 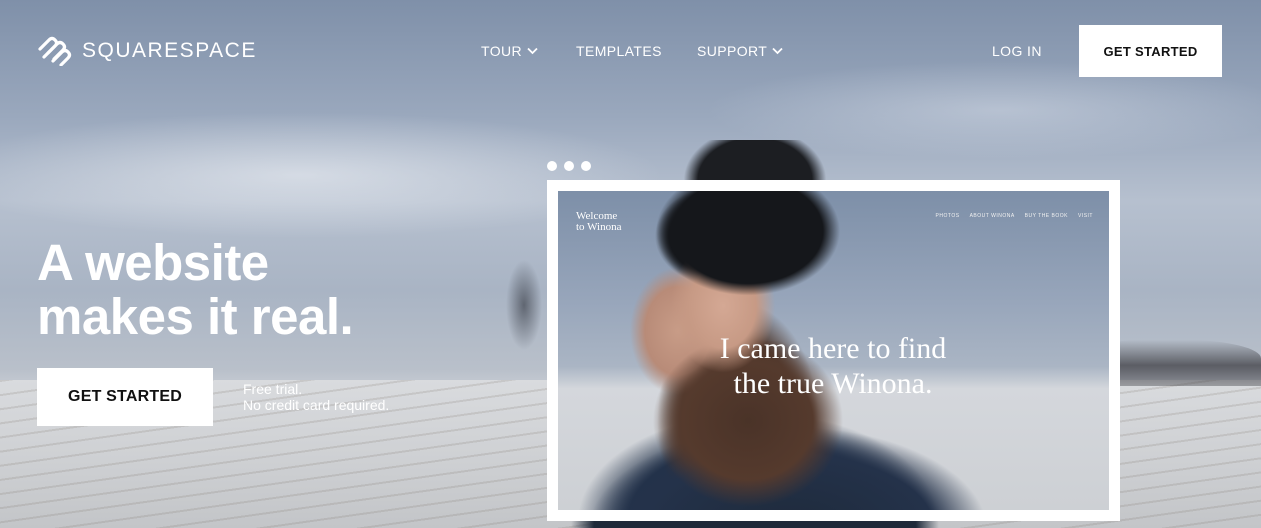 I want to click on hero-title: A website makes it real., so click(x=247, y=290).